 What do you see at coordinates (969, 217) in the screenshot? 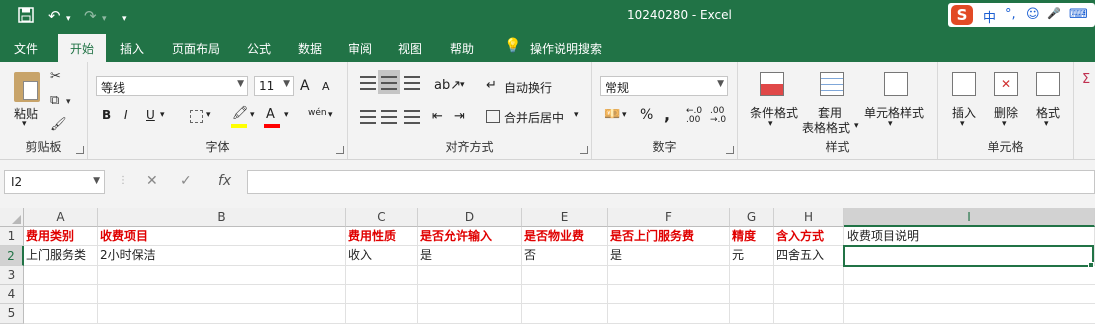
I see `column-header-i: I` at bounding box center [969, 217].